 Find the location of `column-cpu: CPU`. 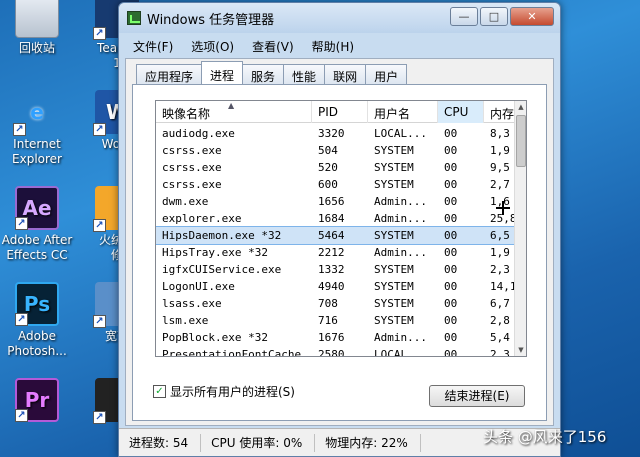

column-cpu: CPU is located at coordinates (461, 112).